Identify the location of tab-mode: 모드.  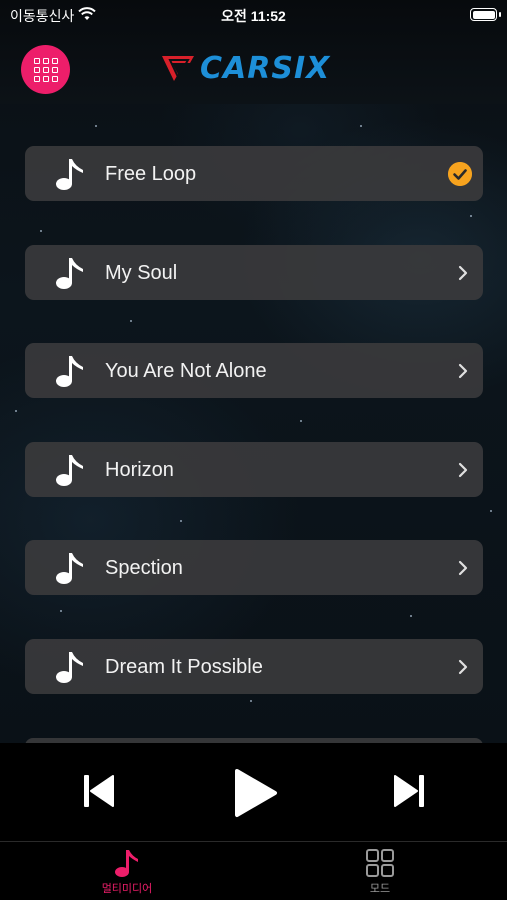
(380, 872).